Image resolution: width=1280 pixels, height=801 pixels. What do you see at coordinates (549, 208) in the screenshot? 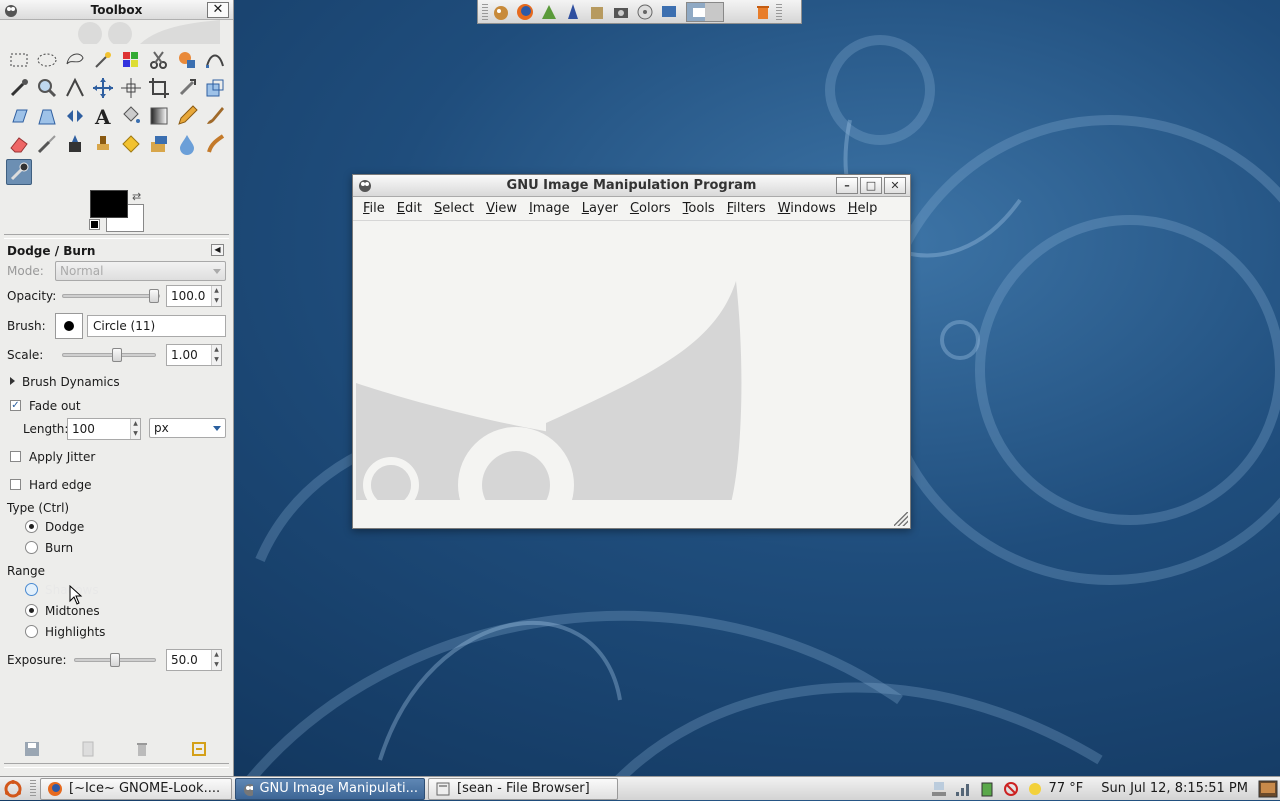
I see `menu-image: Image` at bounding box center [549, 208].